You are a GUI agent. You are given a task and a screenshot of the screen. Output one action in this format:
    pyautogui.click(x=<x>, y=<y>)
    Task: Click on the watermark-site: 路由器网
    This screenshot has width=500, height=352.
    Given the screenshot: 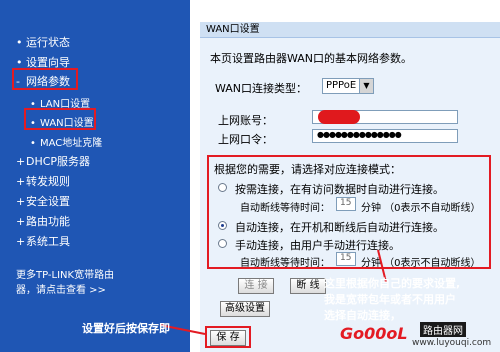 What is the action you would take?
    pyautogui.click(x=443, y=329)
    